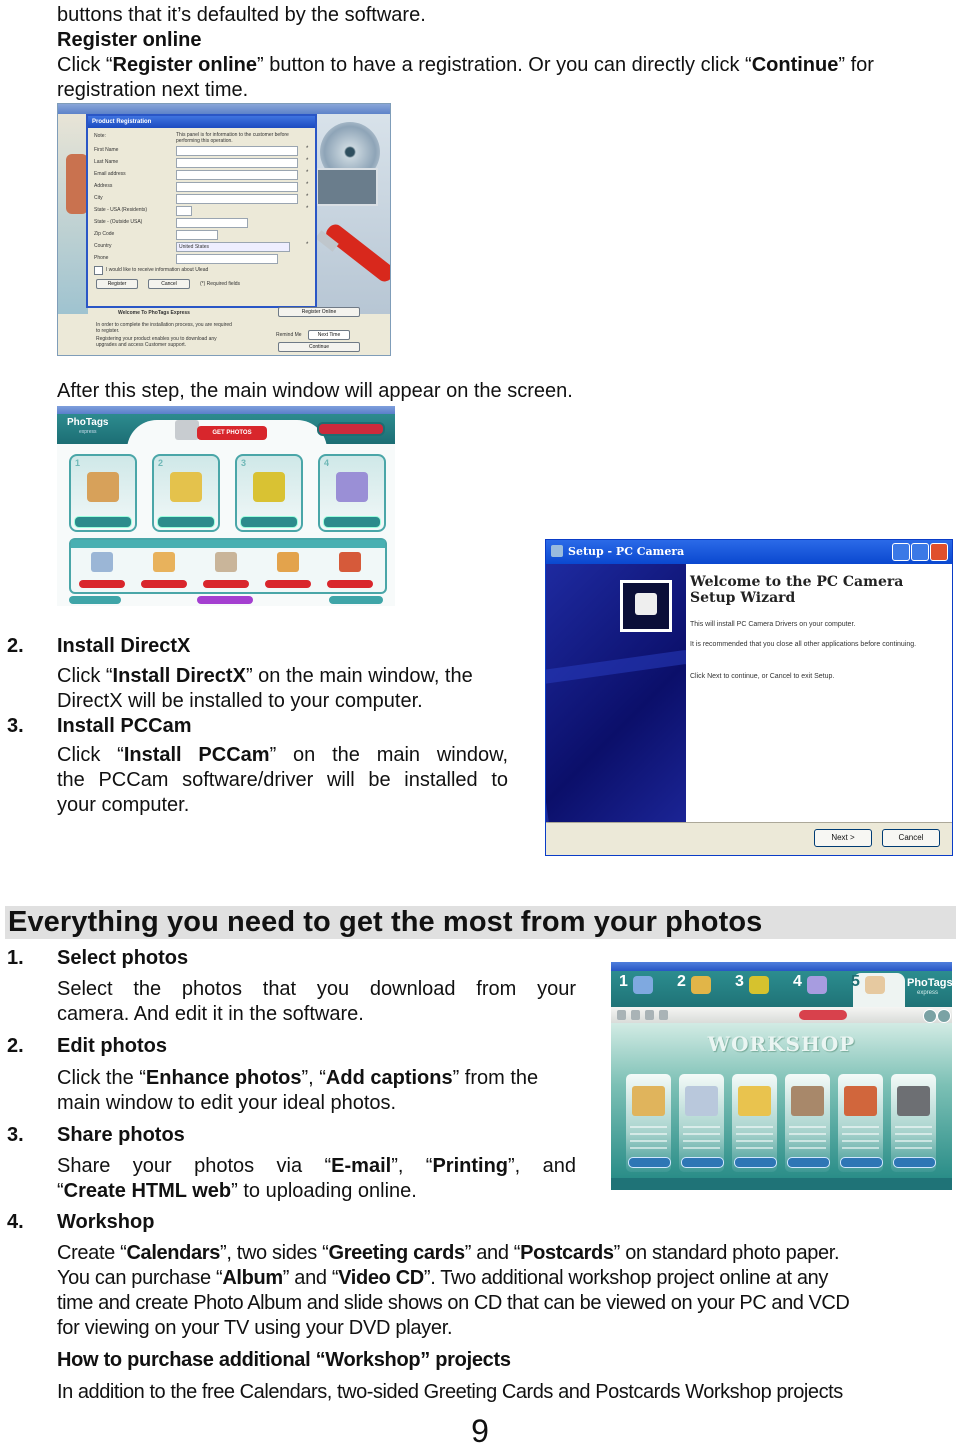 This screenshot has width=960, height=1449. What do you see at coordinates (186, 493) in the screenshot?
I see `feature-tile: 2` at bounding box center [186, 493].